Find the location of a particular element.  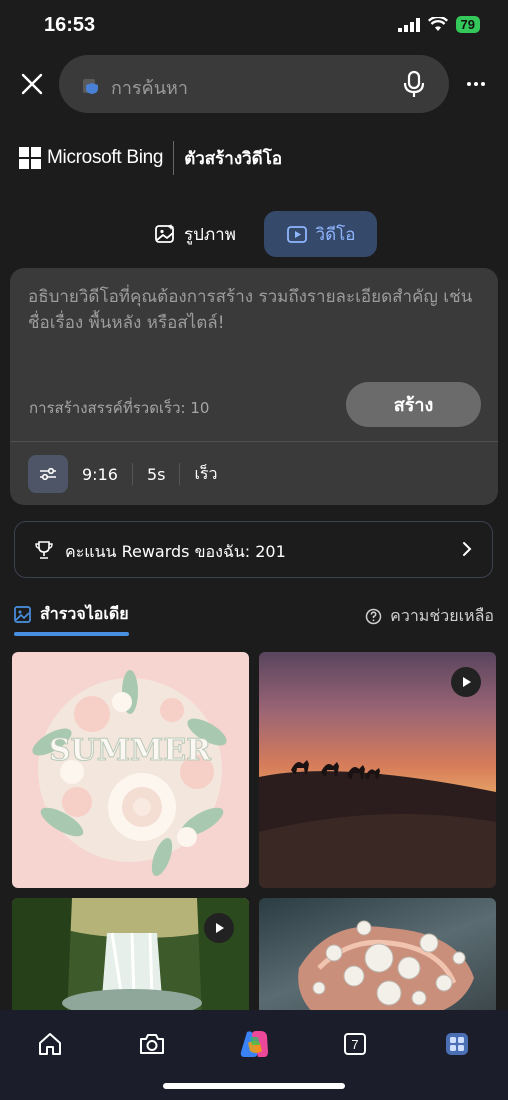

card-divider is located at coordinates (254, 441).